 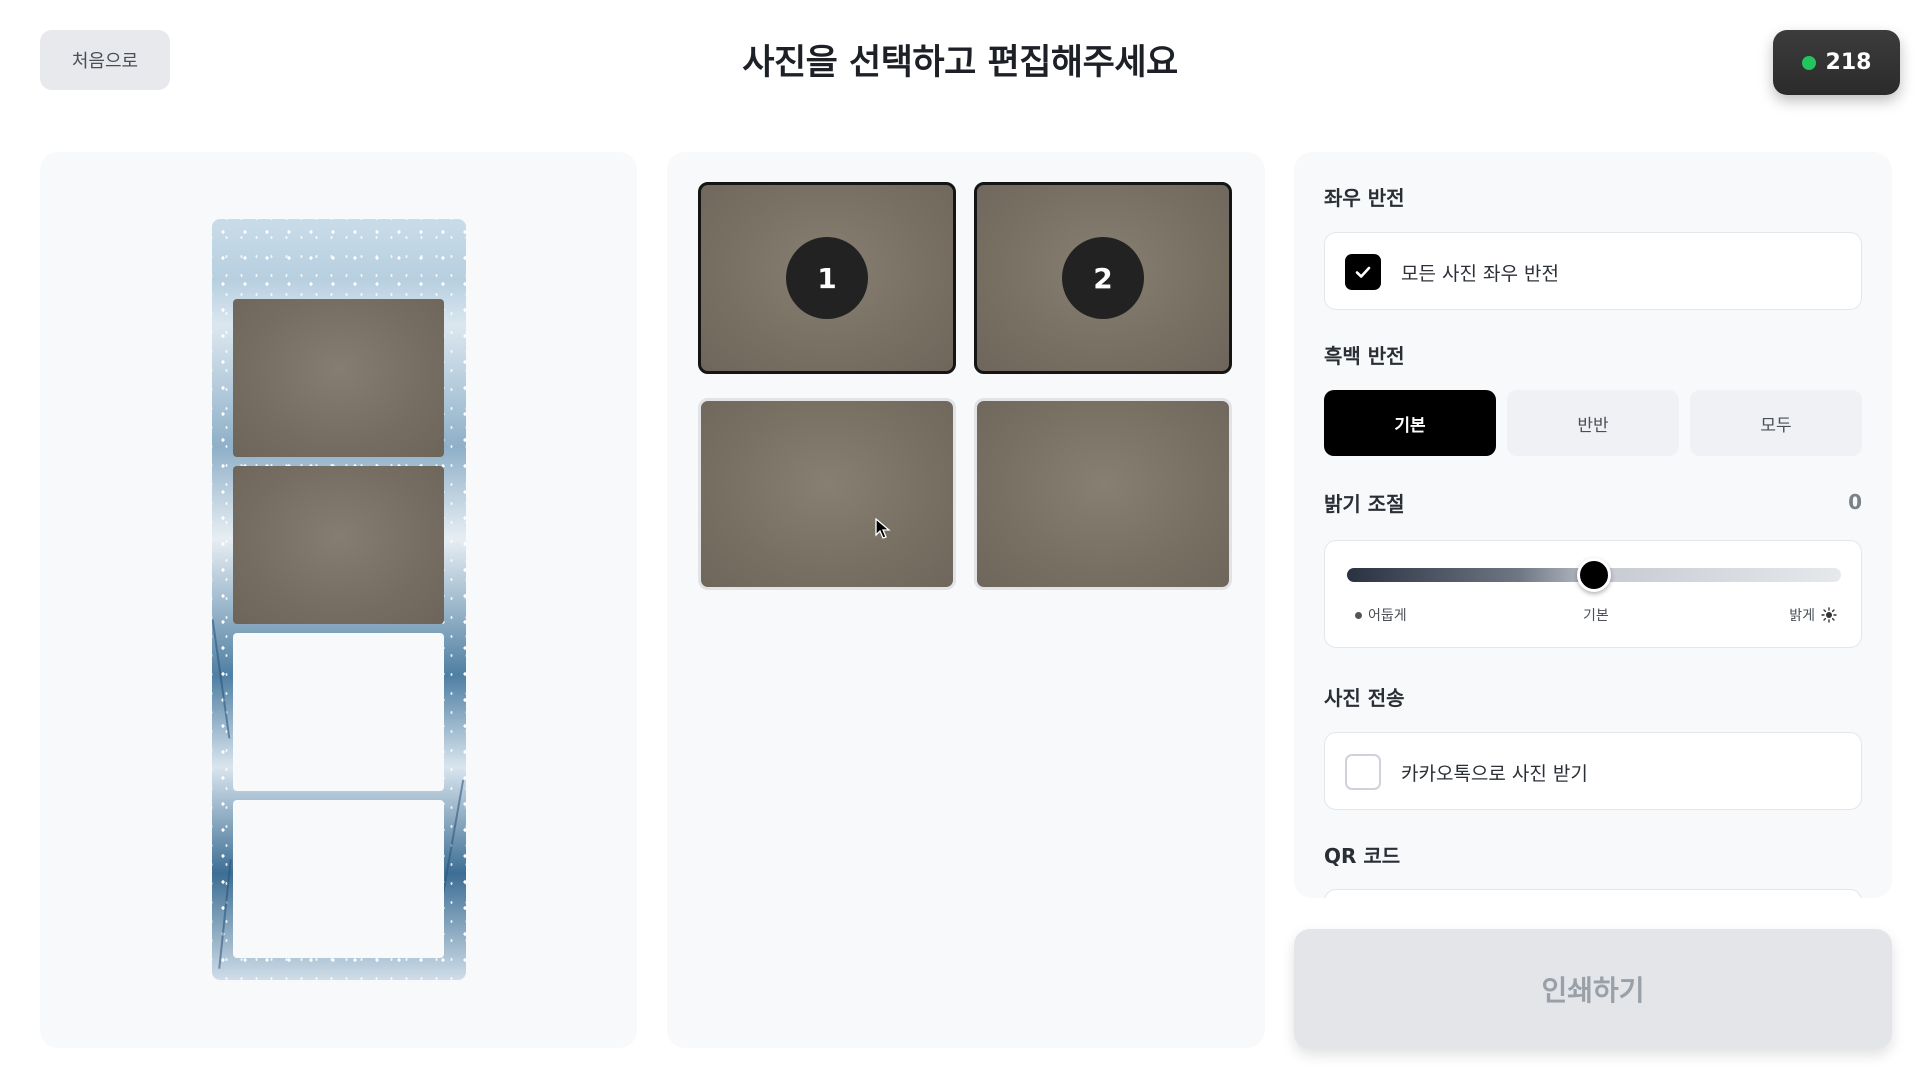 I want to click on bright-label-text: 밝게, so click(x=1802, y=616).